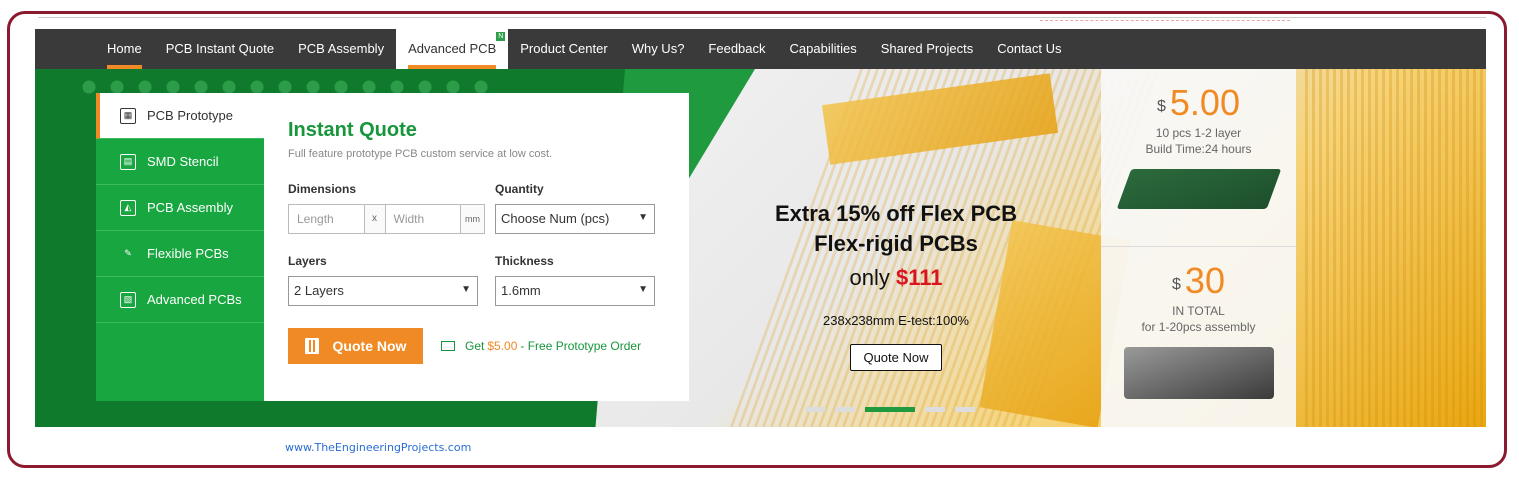 The width and height of the screenshot is (1519, 483). What do you see at coordinates (326, 219) in the screenshot?
I see `length-input: Length` at bounding box center [326, 219].